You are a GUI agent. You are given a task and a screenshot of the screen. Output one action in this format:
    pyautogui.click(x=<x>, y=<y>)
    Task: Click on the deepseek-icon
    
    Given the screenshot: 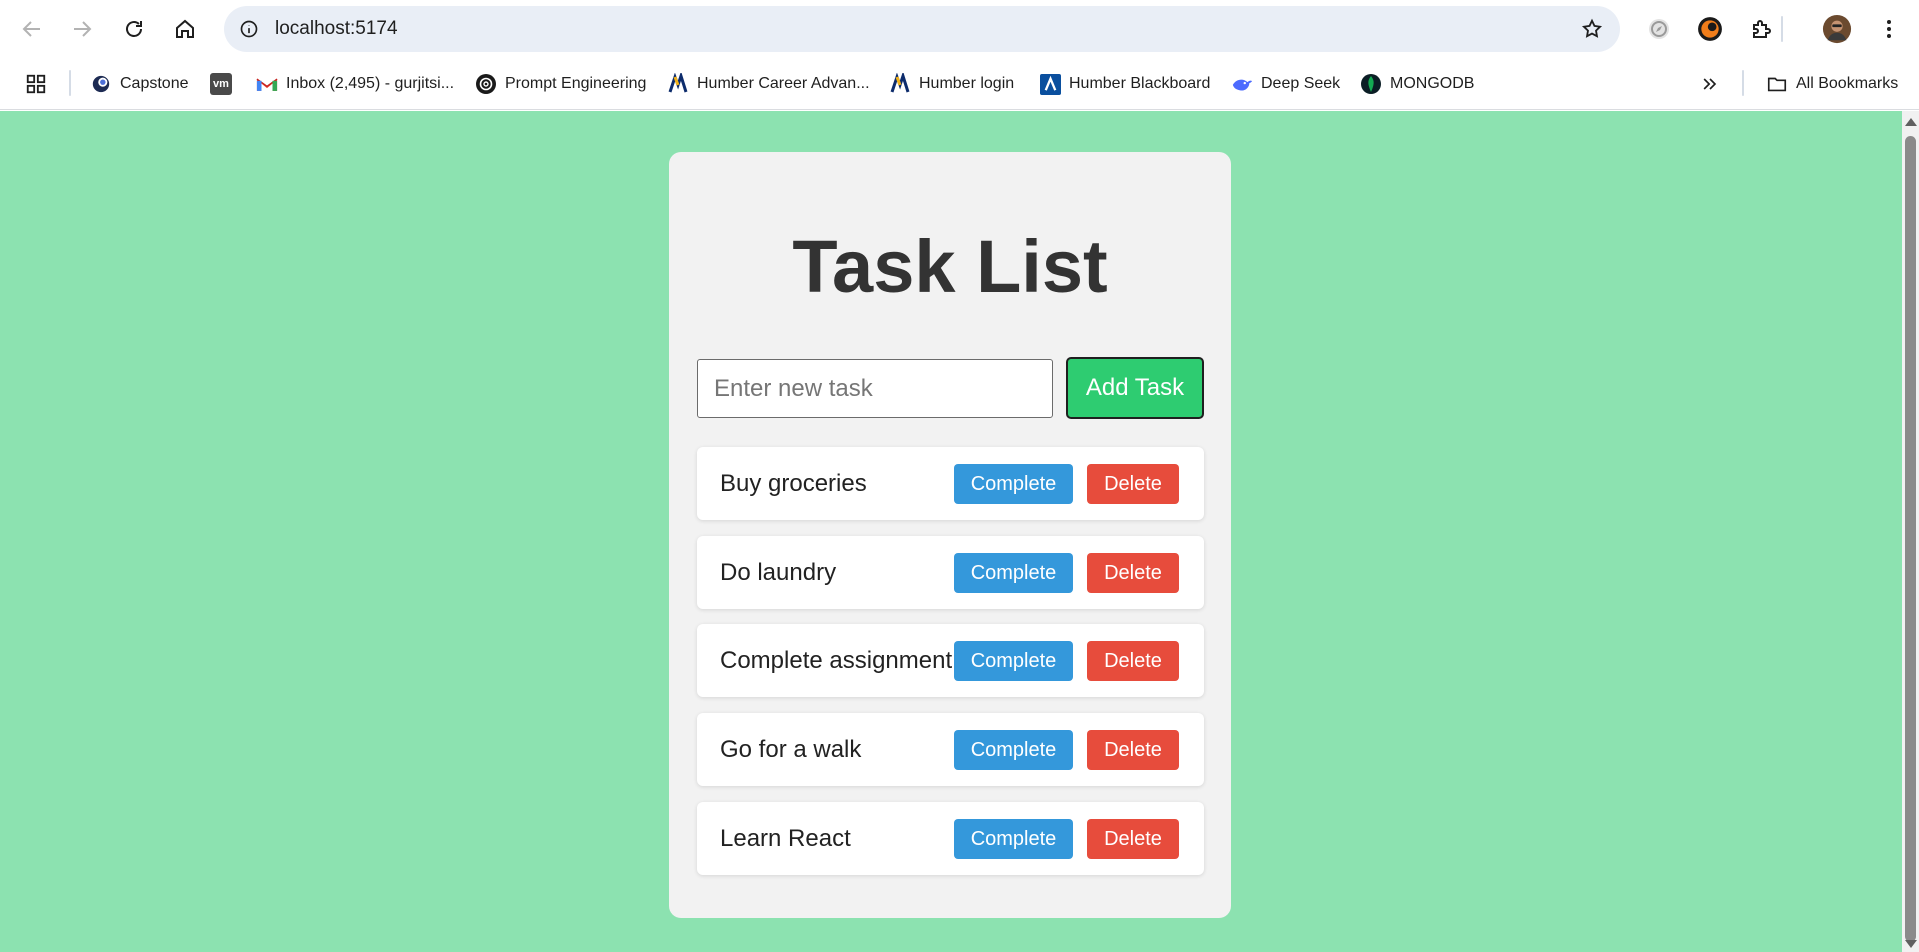 What is the action you would take?
    pyautogui.click(x=1242, y=84)
    